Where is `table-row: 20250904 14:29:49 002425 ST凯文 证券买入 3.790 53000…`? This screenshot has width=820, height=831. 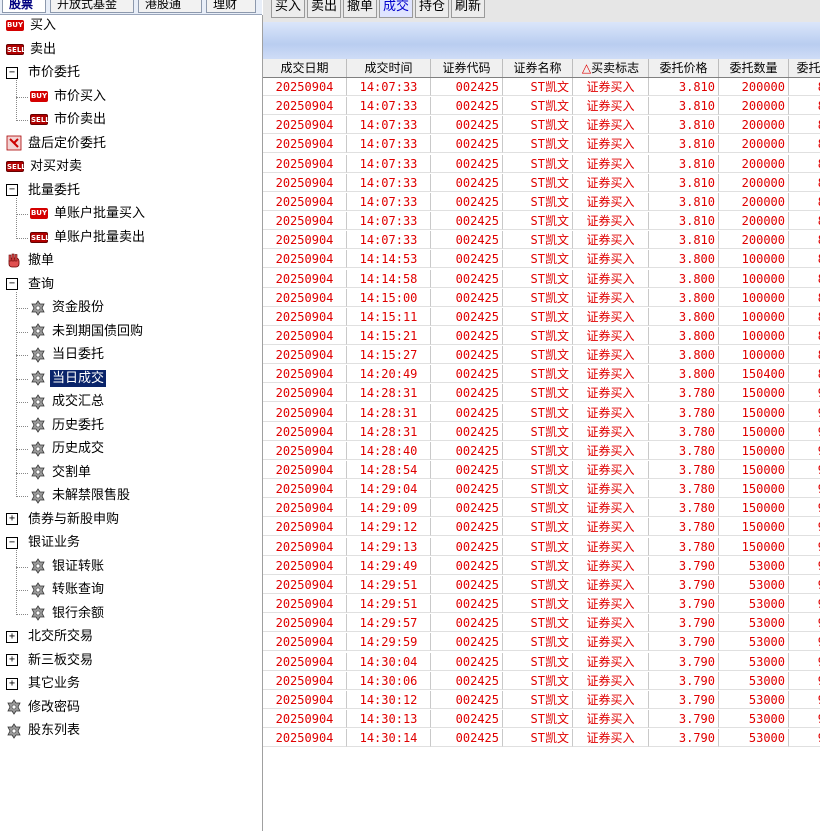
table-row: 20250904 14:29:49 002425 ST凯文 证券买入 3.790 53000… is located at coordinates (541, 565).